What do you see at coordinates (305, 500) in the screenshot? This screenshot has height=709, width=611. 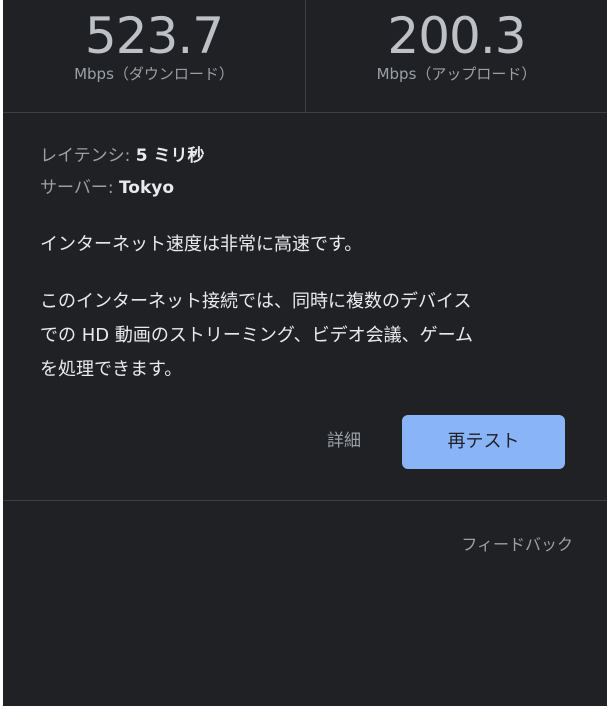 I see `divider` at bounding box center [305, 500].